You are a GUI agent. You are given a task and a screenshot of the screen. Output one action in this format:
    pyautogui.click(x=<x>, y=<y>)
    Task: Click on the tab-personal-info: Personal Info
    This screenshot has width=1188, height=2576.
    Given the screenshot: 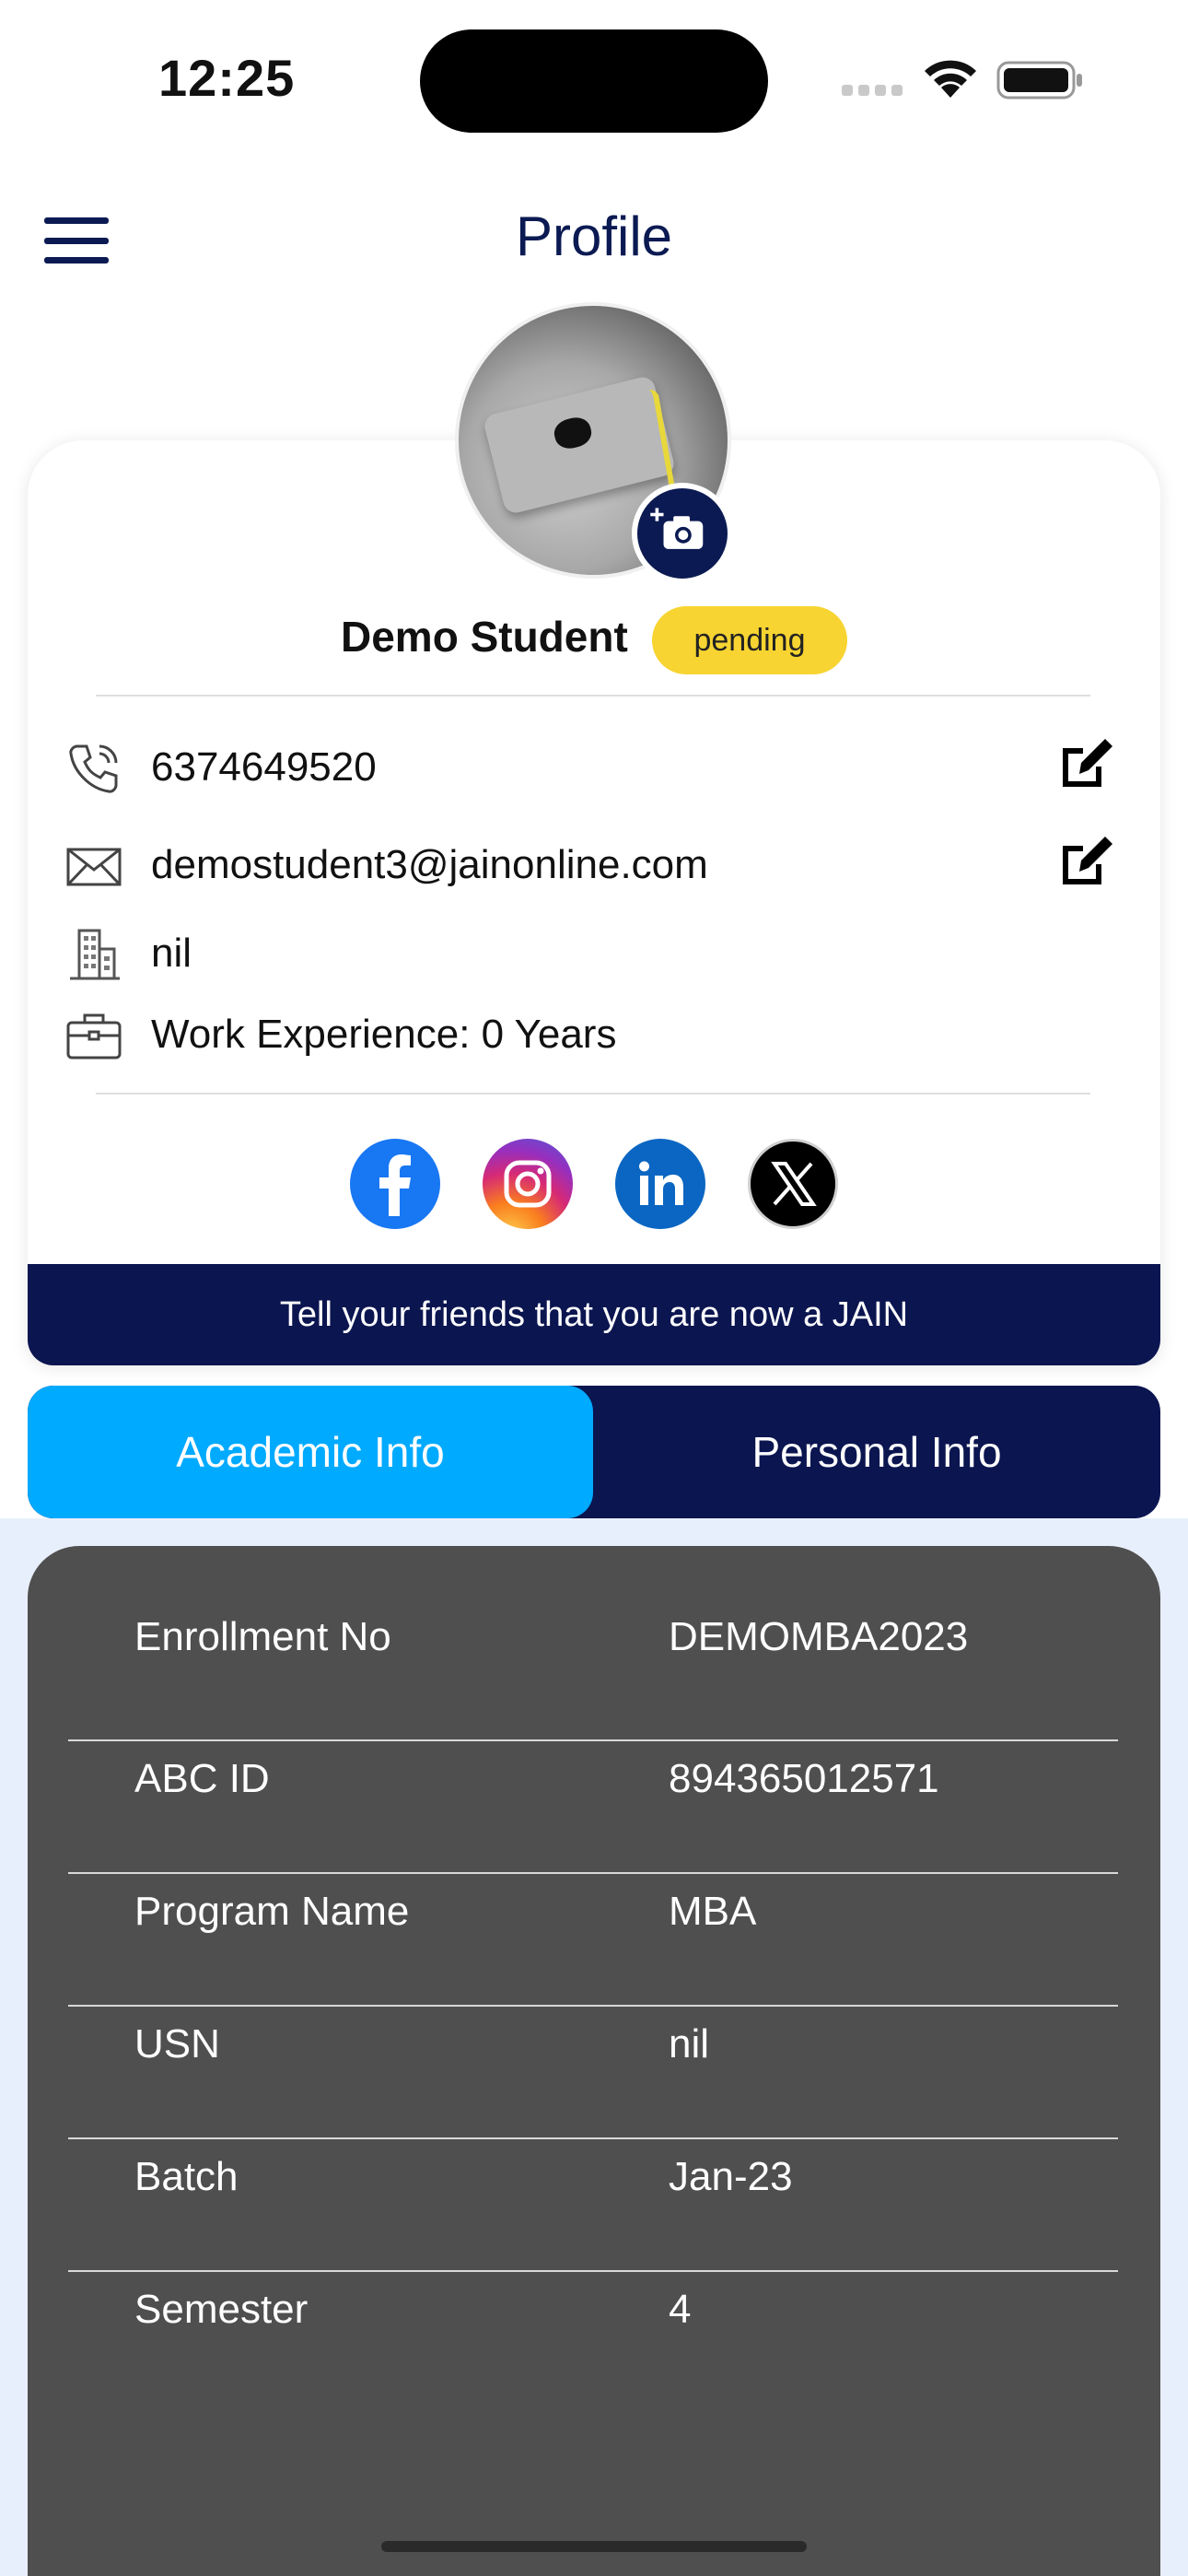 What is the action you would take?
    pyautogui.click(x=876, y=1452)
    